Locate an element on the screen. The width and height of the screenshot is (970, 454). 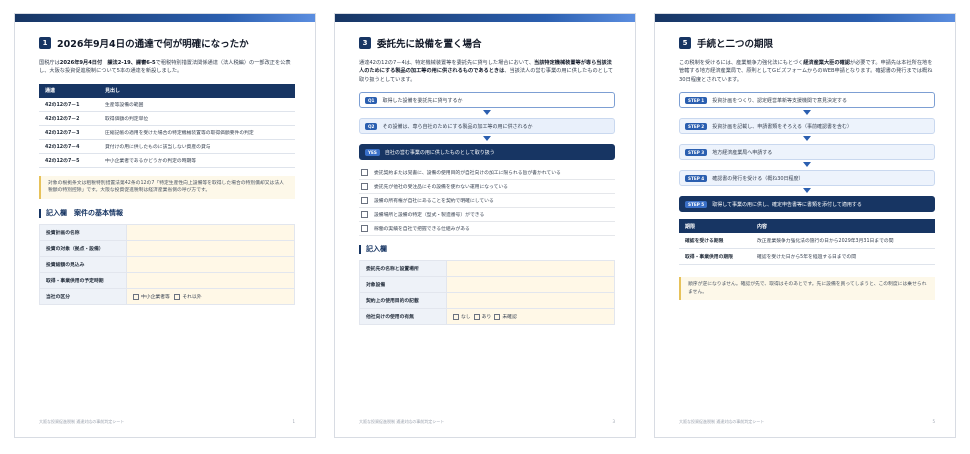
section-number: 1 is located at coordinates (45, 43).